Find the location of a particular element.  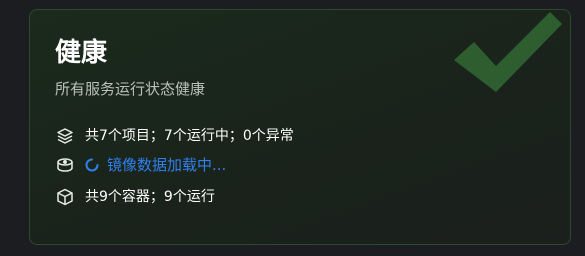

containers-summary-text: 共9个容器；9个运行 is located at coordinates (150, 197).